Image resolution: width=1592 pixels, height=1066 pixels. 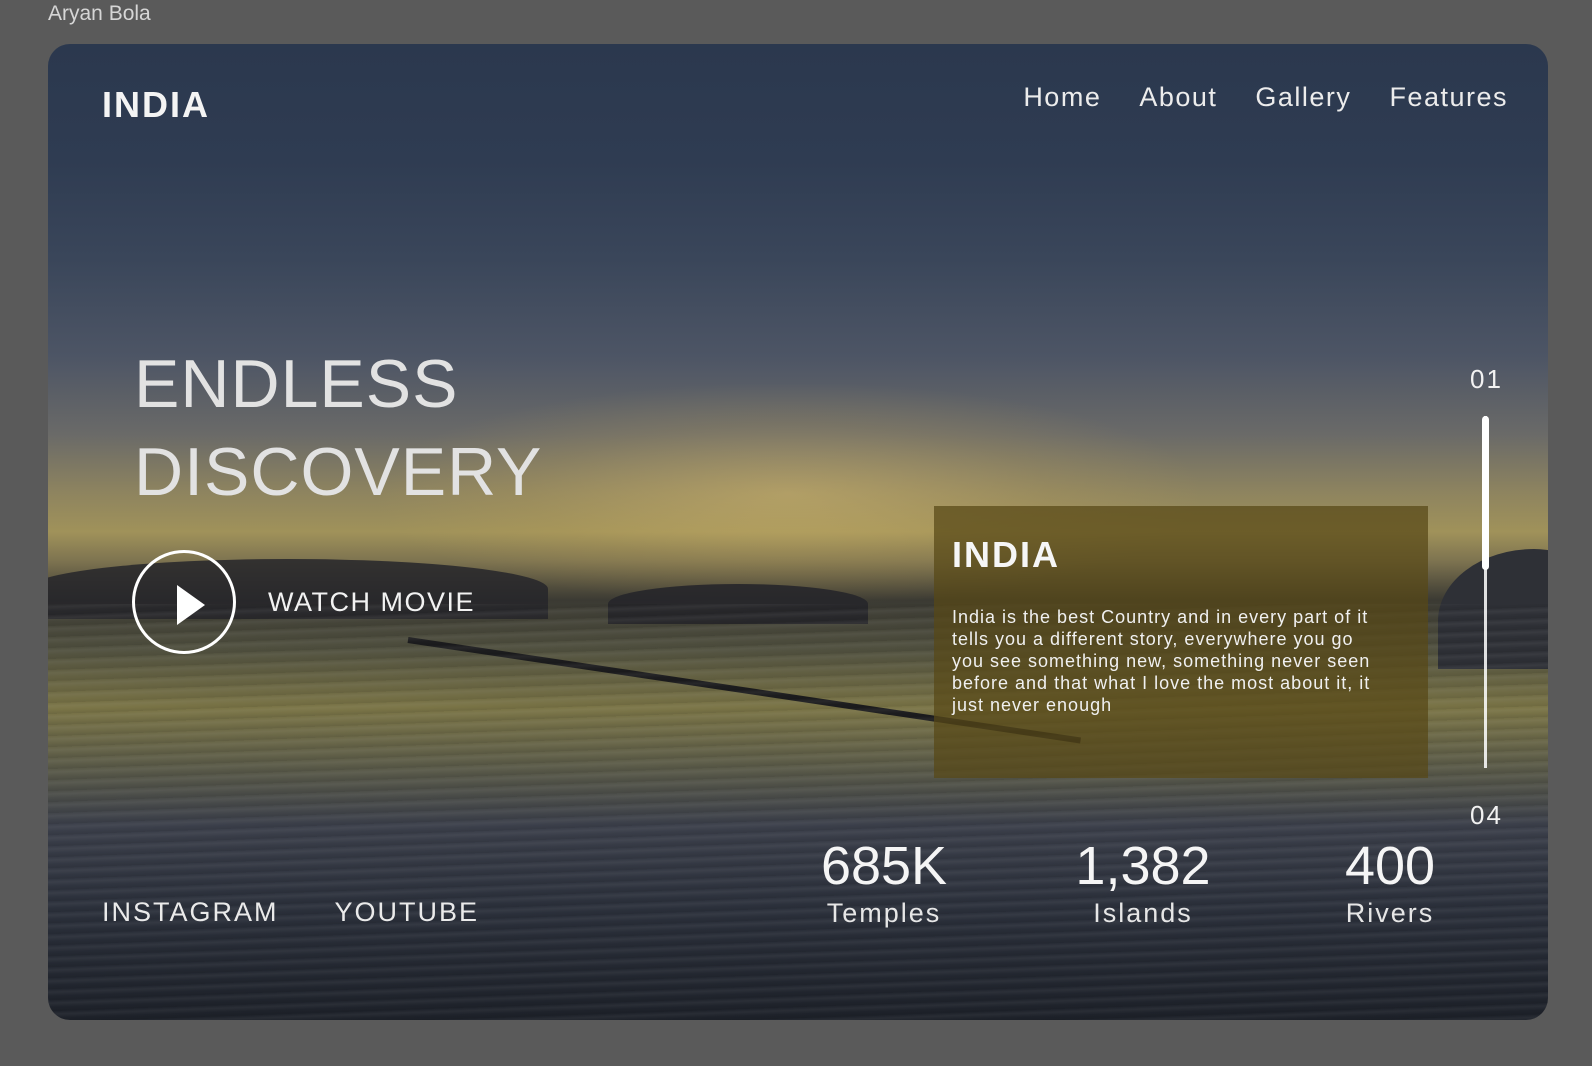 What do you see at coordinates (1178, 97) in the screenshot?
I see `nav-about: About` at bounding box center [1178, 97].